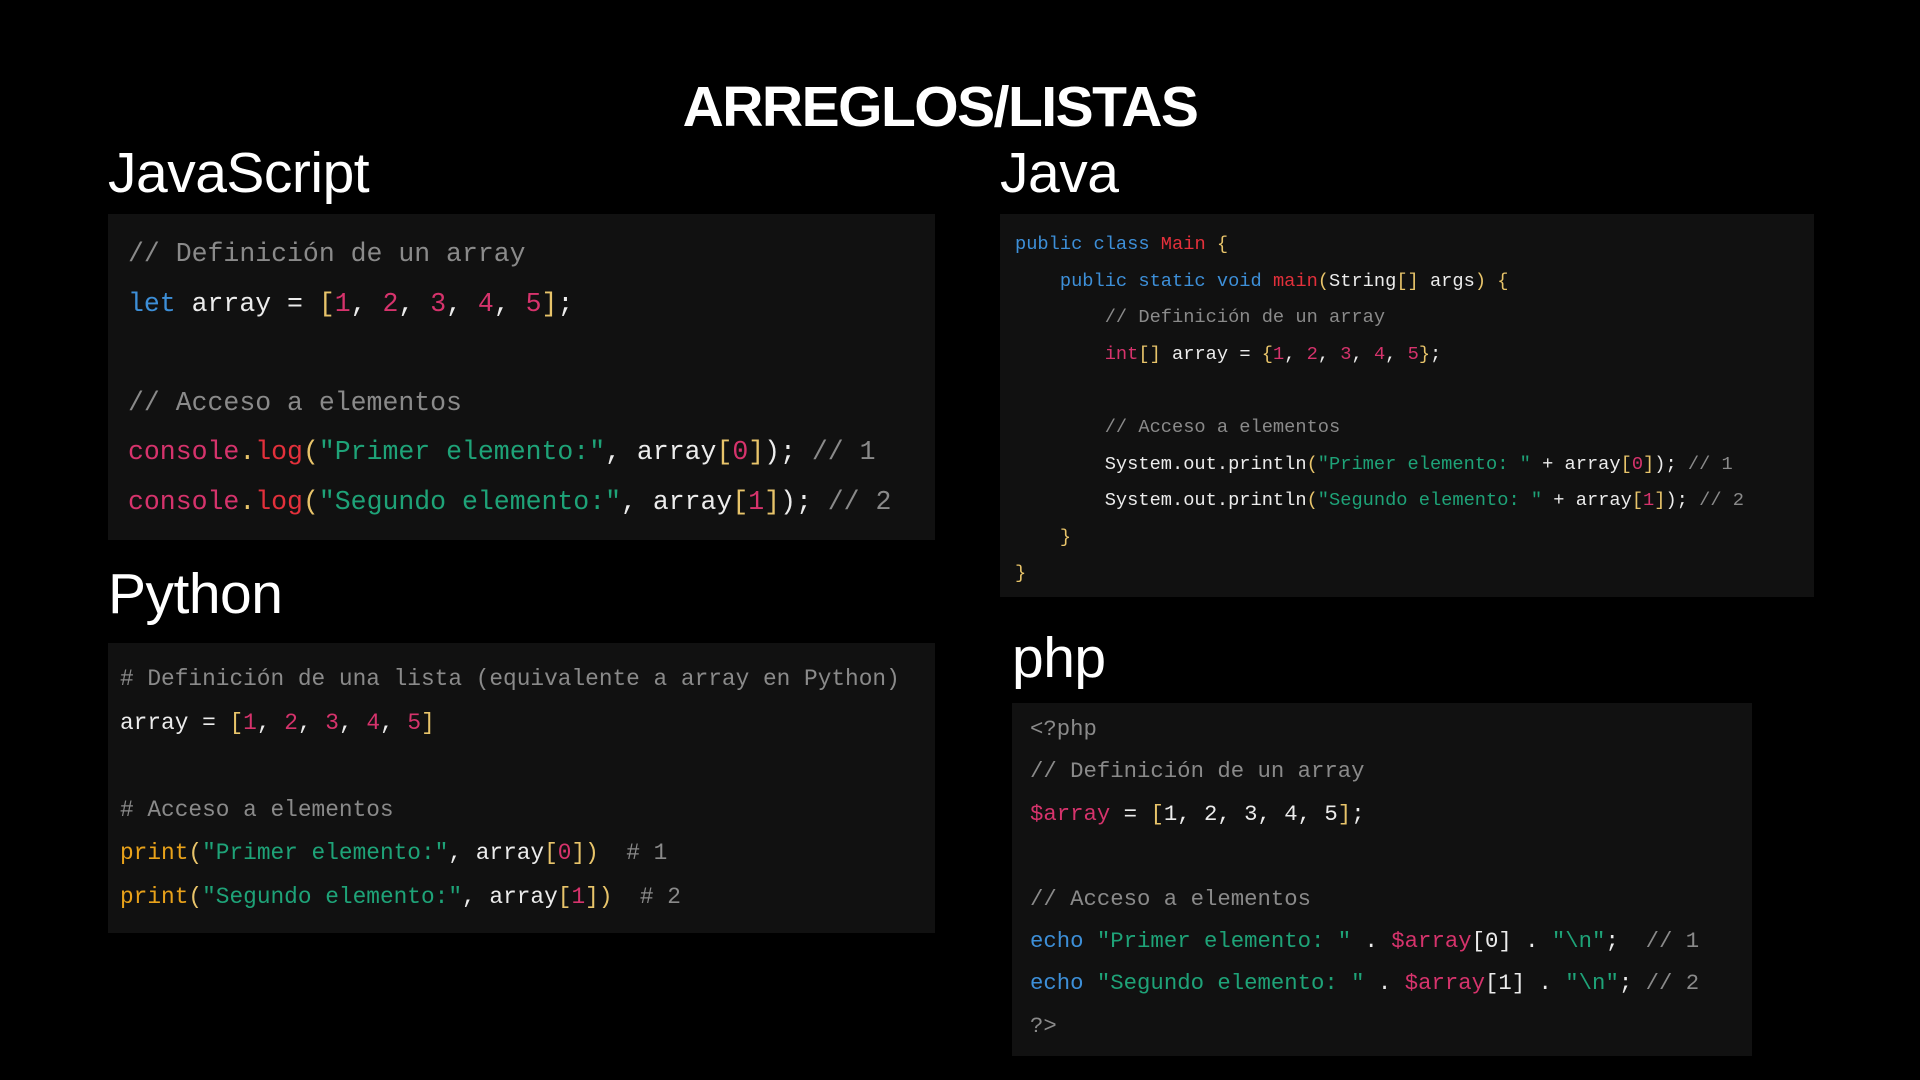  I want to click on javascript-heading: JavaScript, so click(239, 173).